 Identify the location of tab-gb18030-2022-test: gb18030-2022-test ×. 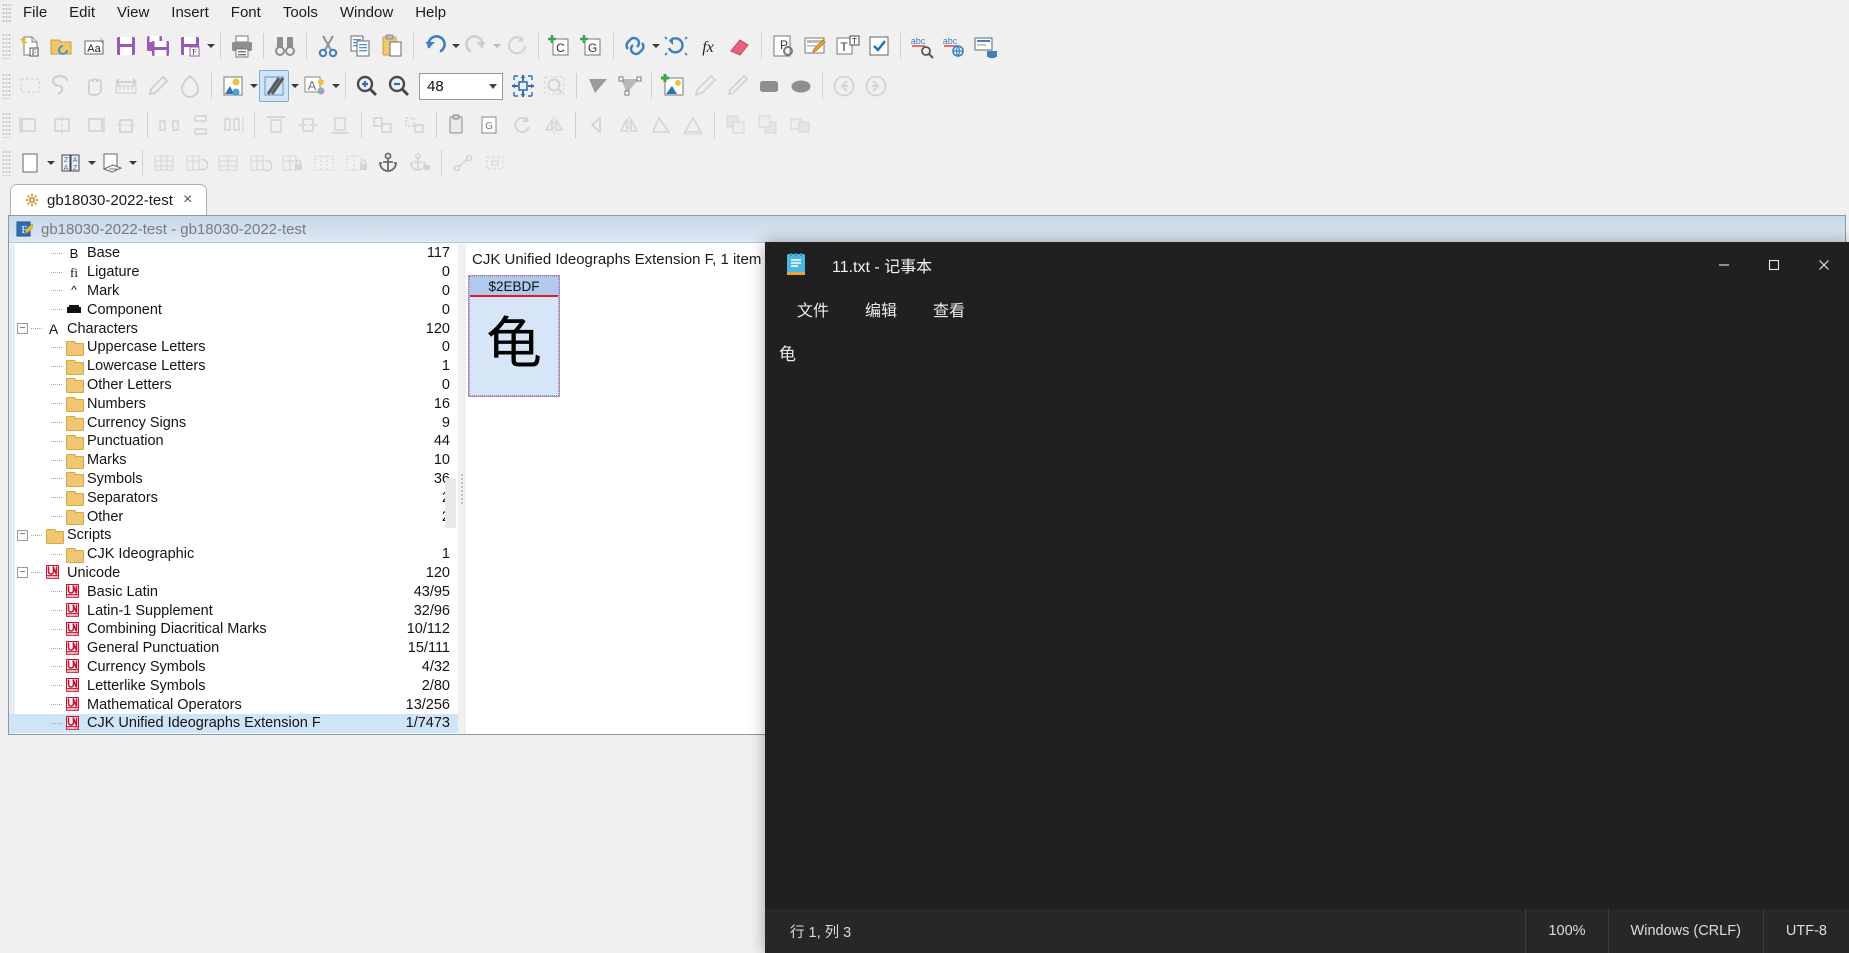
(109, 199).